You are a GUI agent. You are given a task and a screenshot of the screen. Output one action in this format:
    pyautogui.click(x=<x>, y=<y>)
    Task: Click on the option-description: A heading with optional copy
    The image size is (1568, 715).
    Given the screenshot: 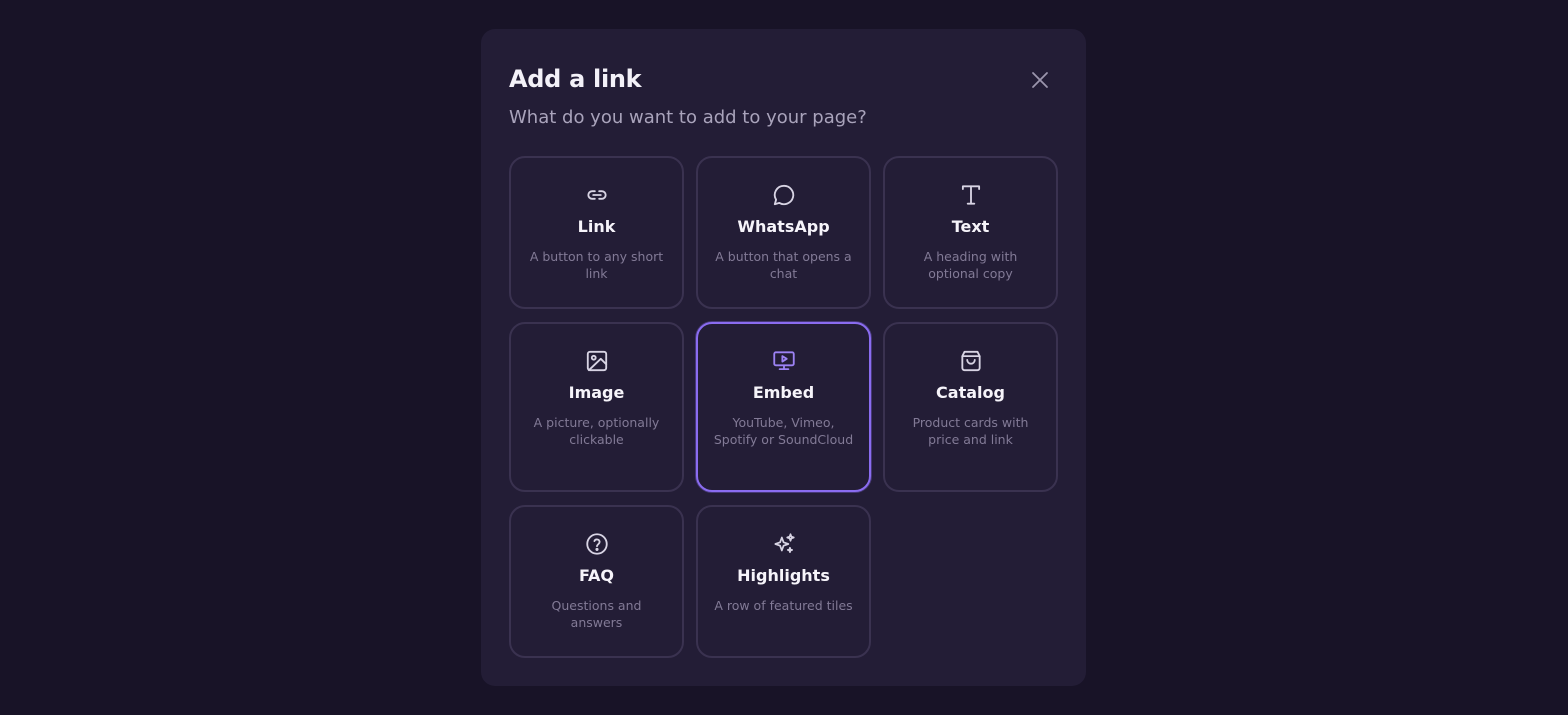 What is the action you would take?
    pyautogui.click(x=970, y=265)
    